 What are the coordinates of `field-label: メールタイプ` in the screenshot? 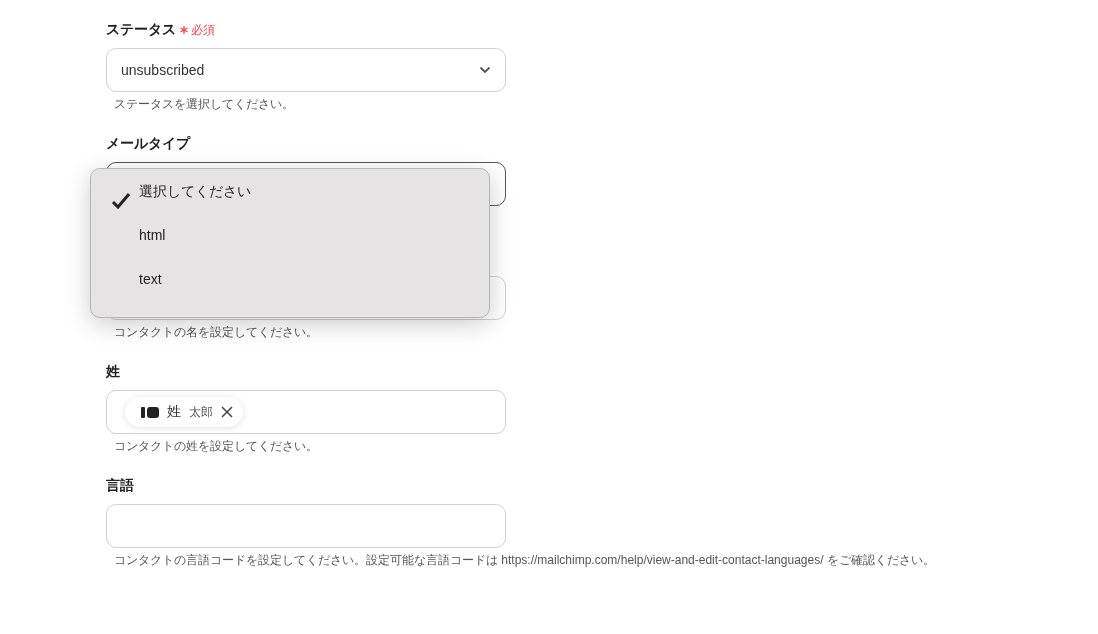 It's located at (148, 144).